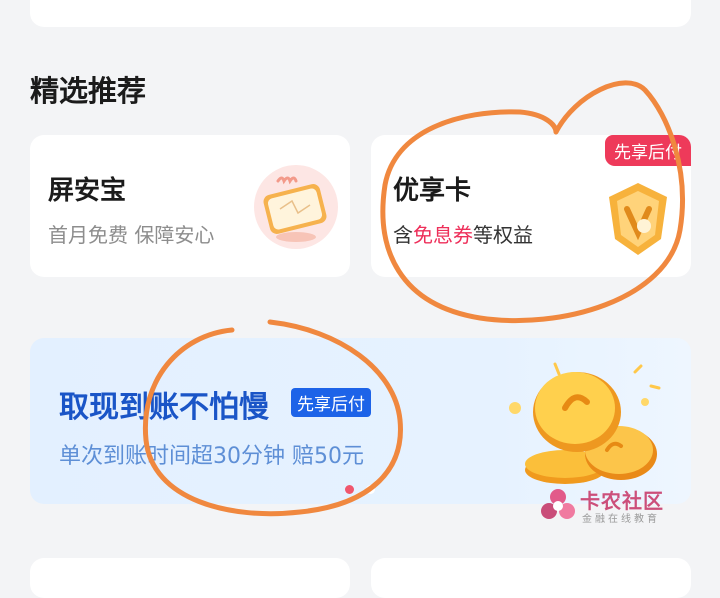  I want to click on prepay-tag: 先享后付, so click(648, 150).